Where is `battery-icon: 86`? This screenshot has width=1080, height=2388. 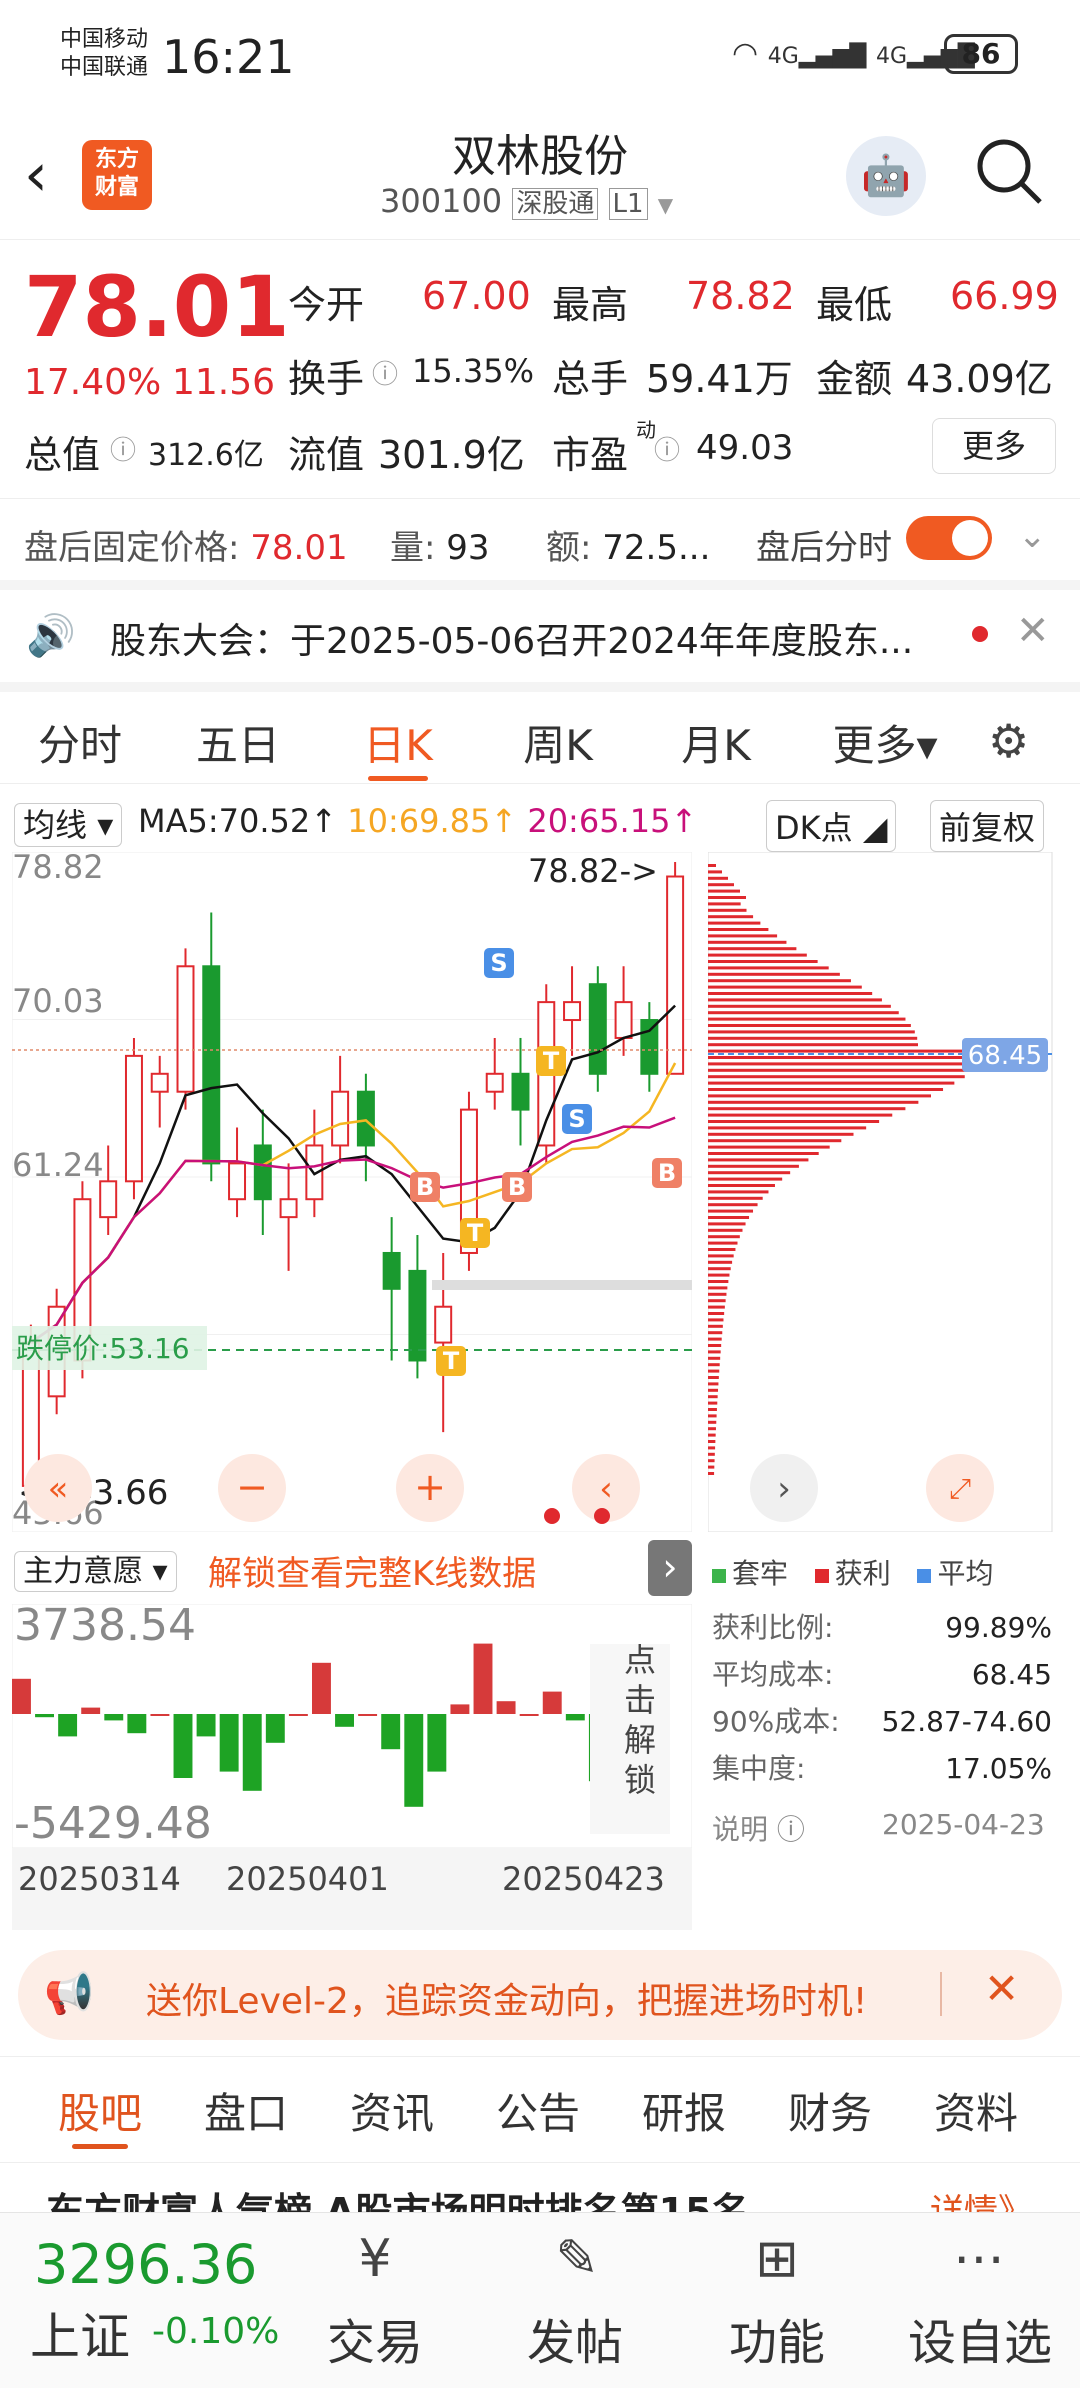 battery-icon: 86 is located at coordinates (981, 54).